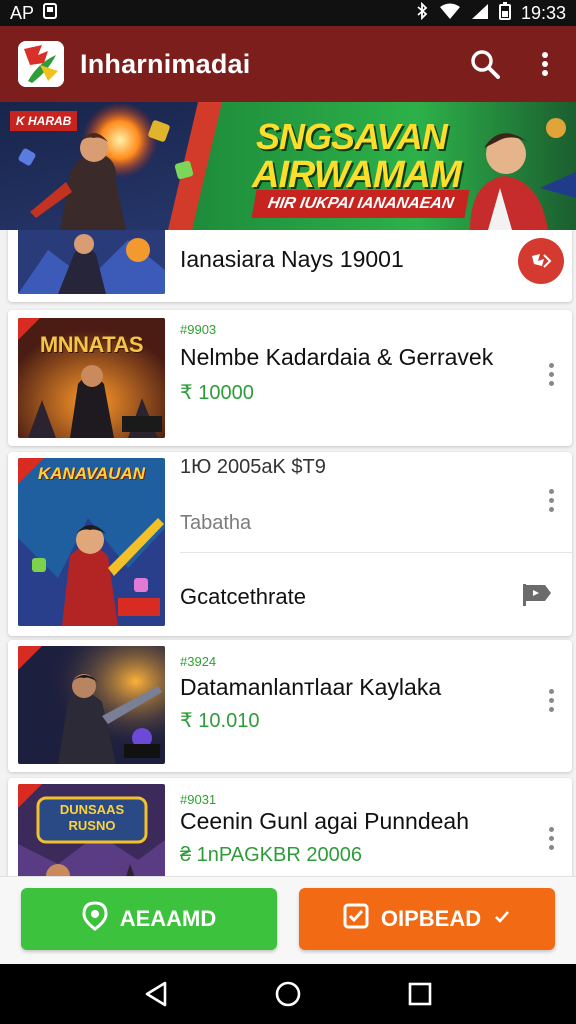 The image size is (576, 1024). Describe the element at coordinates (216, 523) in the screenshot. I see `item-subtitle: Tabatha` at that location.